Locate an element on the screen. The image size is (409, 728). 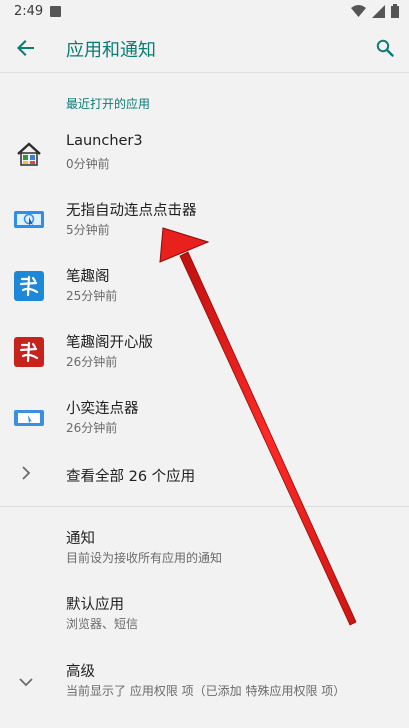
arrow-back-icon is located at coordinates (25, 48).